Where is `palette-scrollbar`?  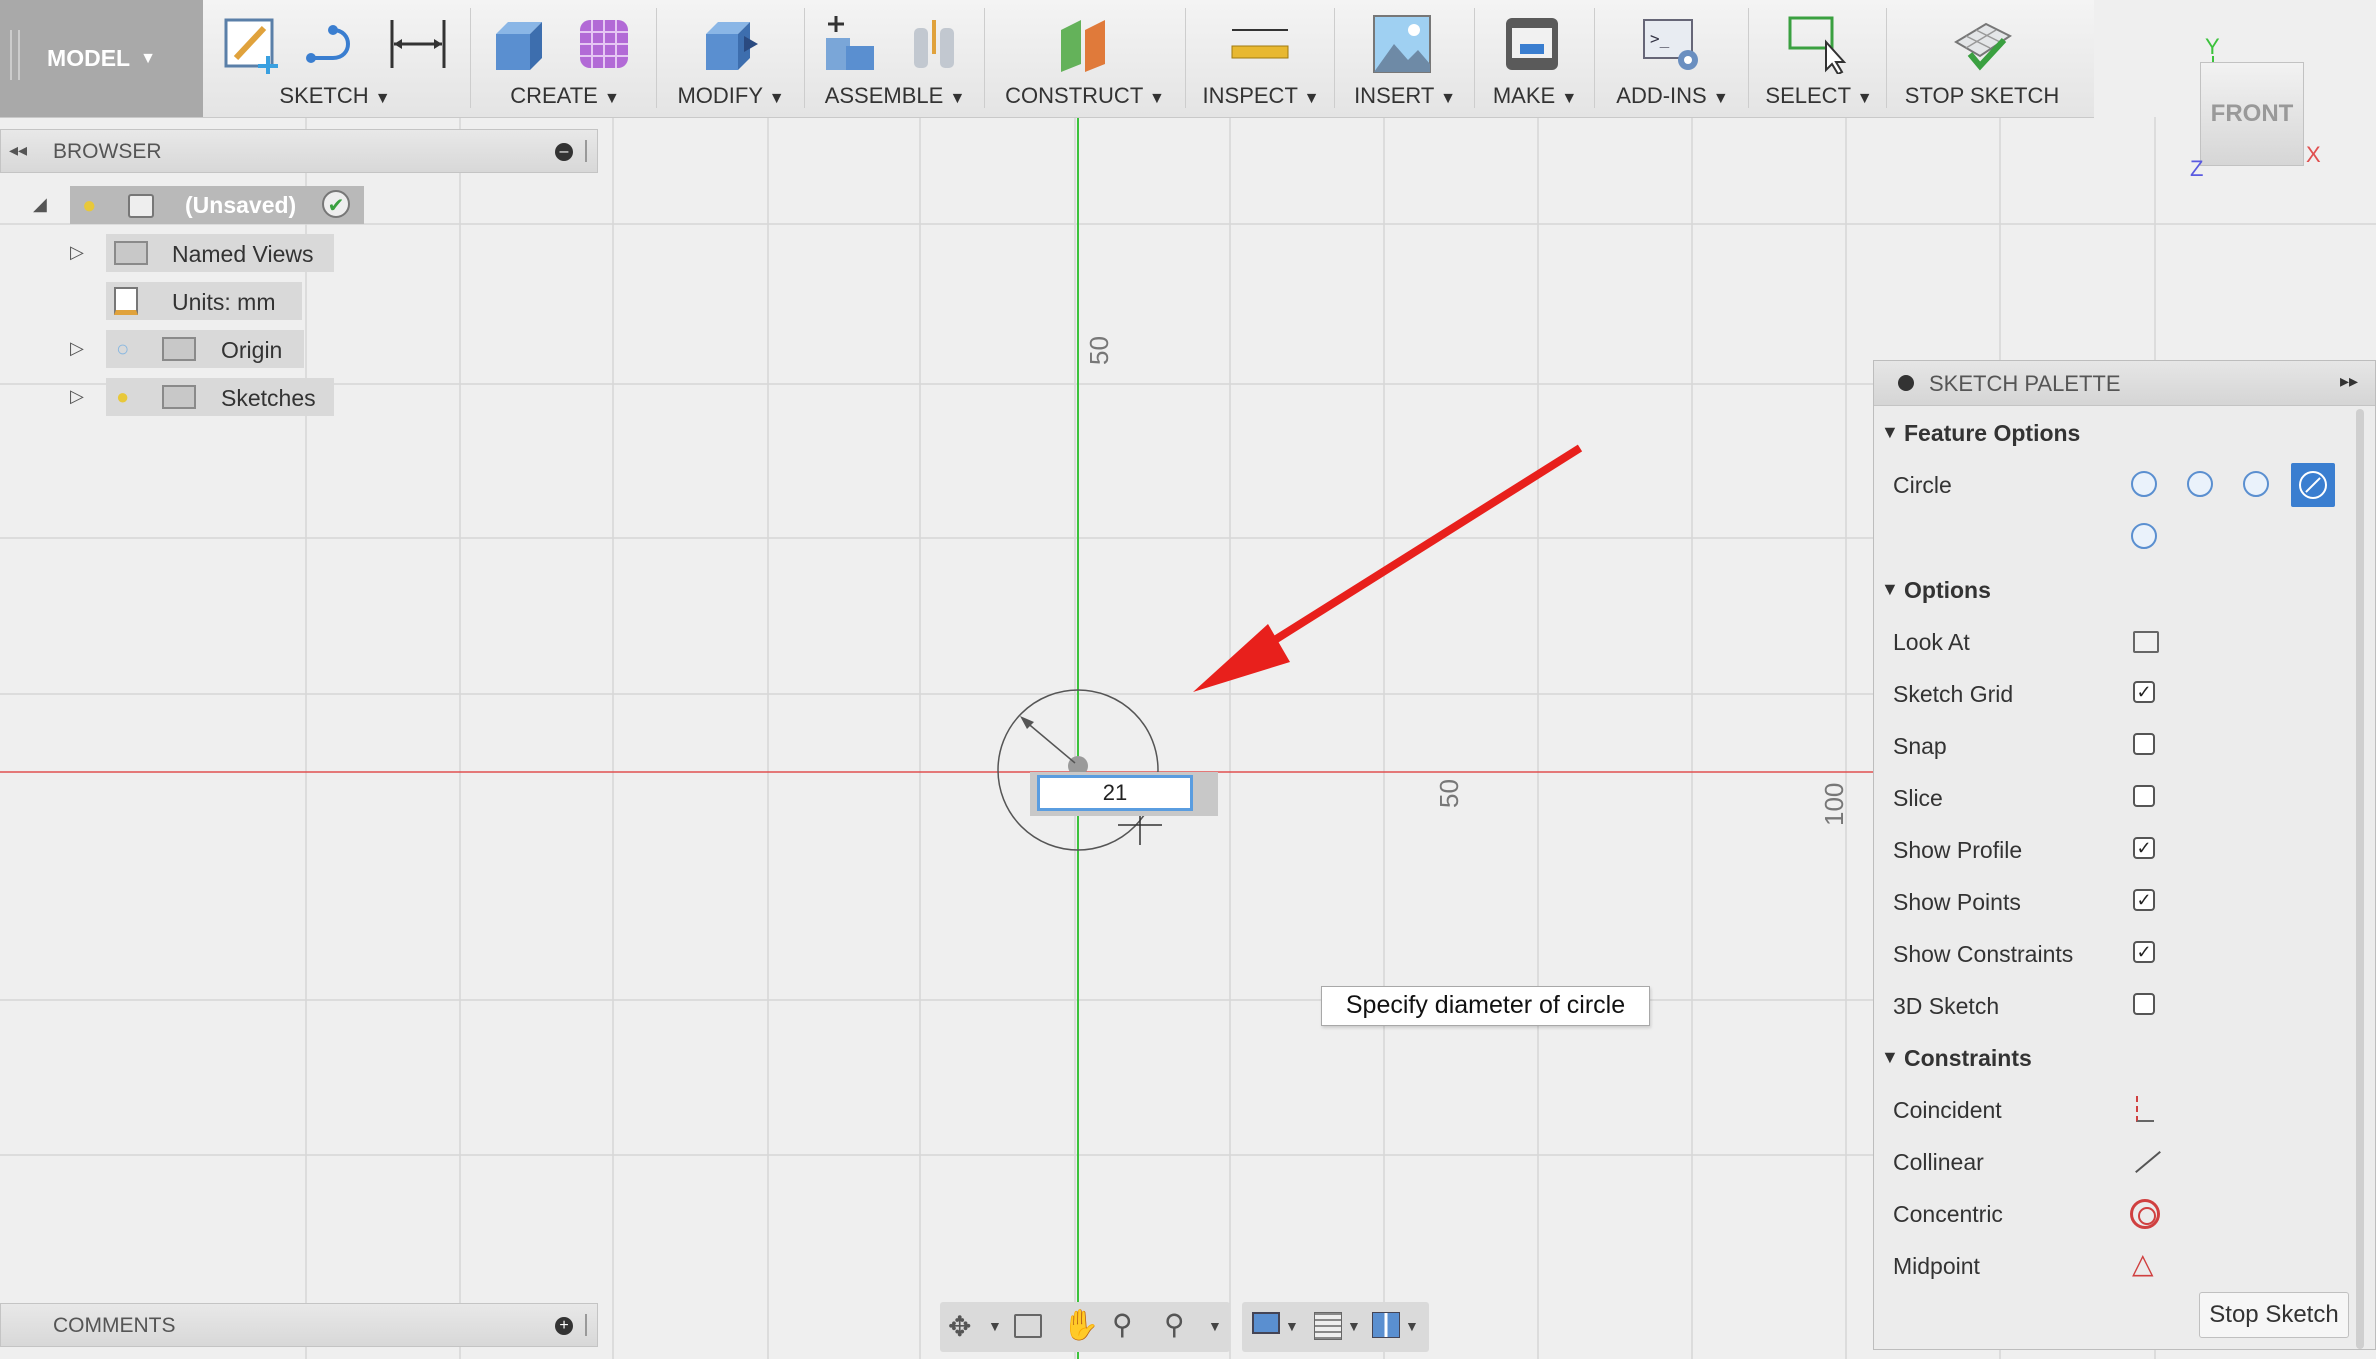
palette-scrollbar is located at coordinates (2360, 879).